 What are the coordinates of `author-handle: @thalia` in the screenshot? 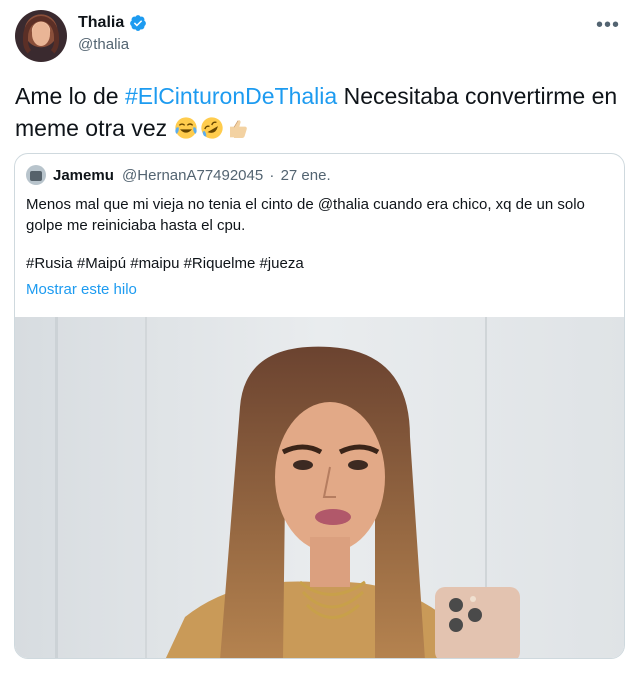 It's located at (103, 44).